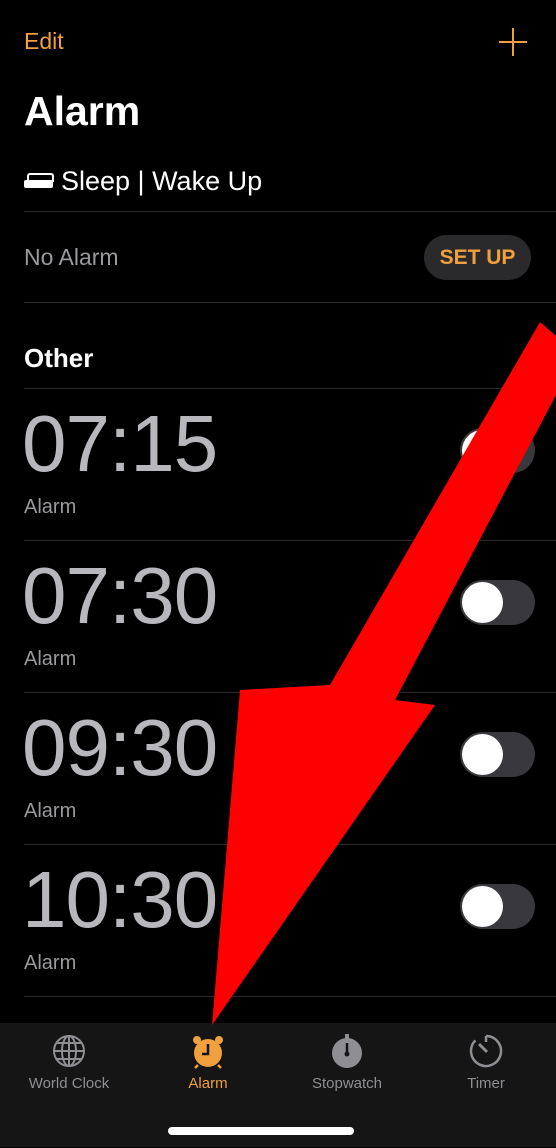  Describe the element at coordinates (120, 747) in the screenshot. I see `alarm-time: 09:30` at that location.